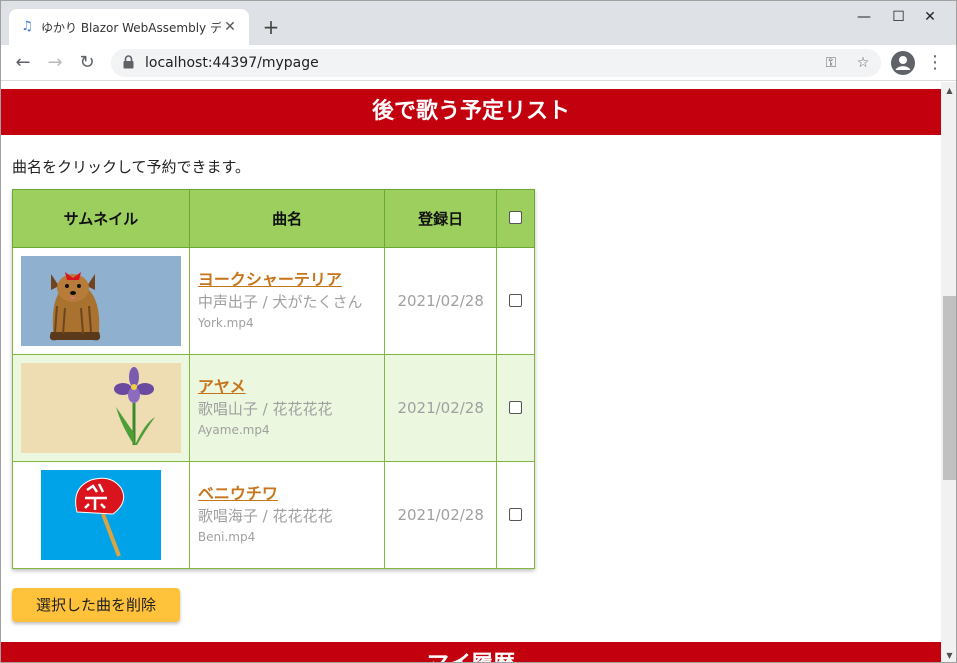 This screenshot has height=663, width=957. I want to click on tab-strip: ♫ ゆかり Blazor WebAssembly デモ ✕ + — ☐ ✕, so click(478, 23).